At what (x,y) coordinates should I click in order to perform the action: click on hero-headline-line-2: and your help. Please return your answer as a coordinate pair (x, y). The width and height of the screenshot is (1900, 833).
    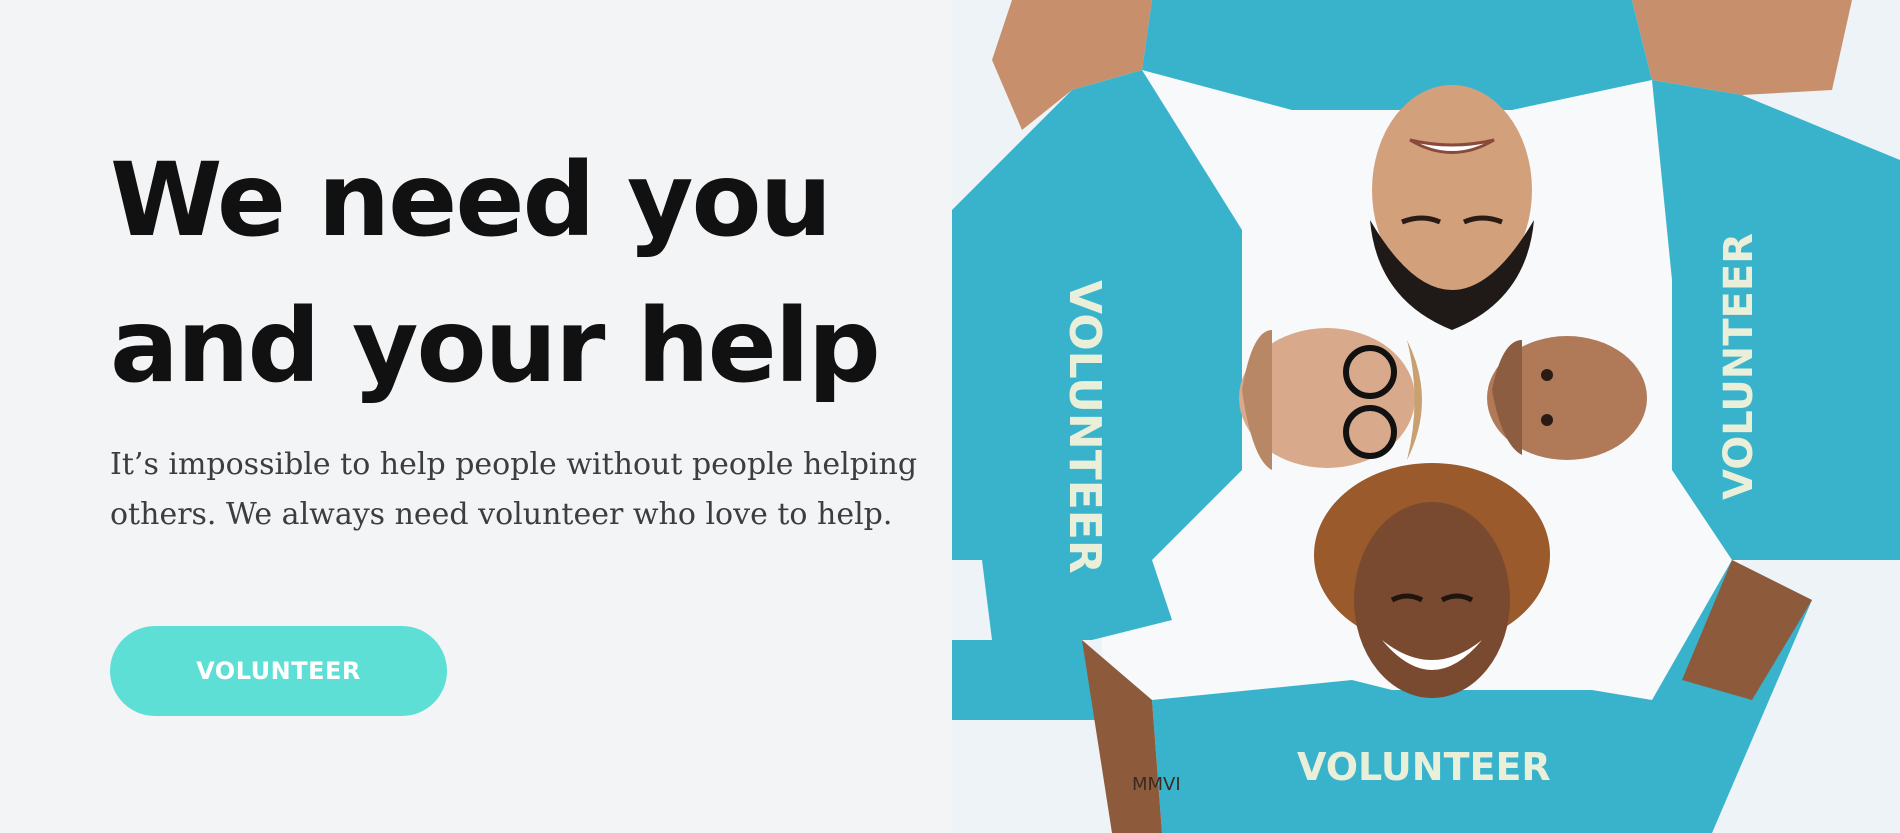
    Looking at the image, I should click on (495, 346).